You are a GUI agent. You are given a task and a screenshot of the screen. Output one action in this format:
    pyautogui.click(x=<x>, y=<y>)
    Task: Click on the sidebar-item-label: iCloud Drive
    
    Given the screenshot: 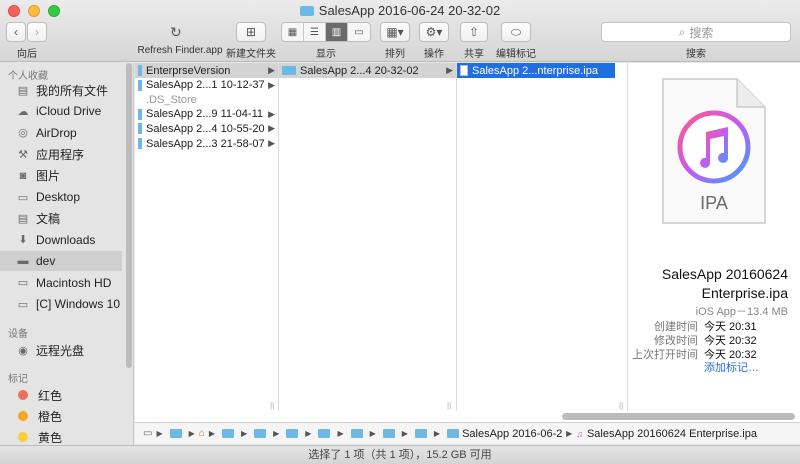 What is the action you would take?
    pyautogui.click(x=69, y=111)
    